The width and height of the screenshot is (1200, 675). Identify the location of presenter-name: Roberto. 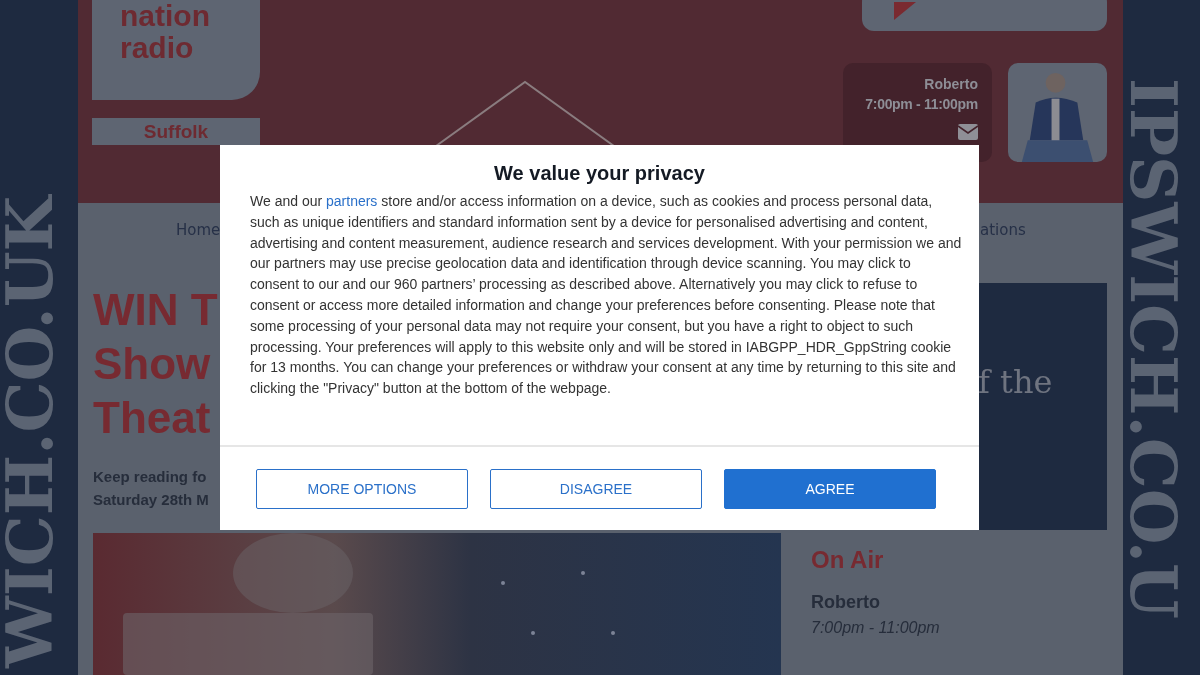
(951, 84).